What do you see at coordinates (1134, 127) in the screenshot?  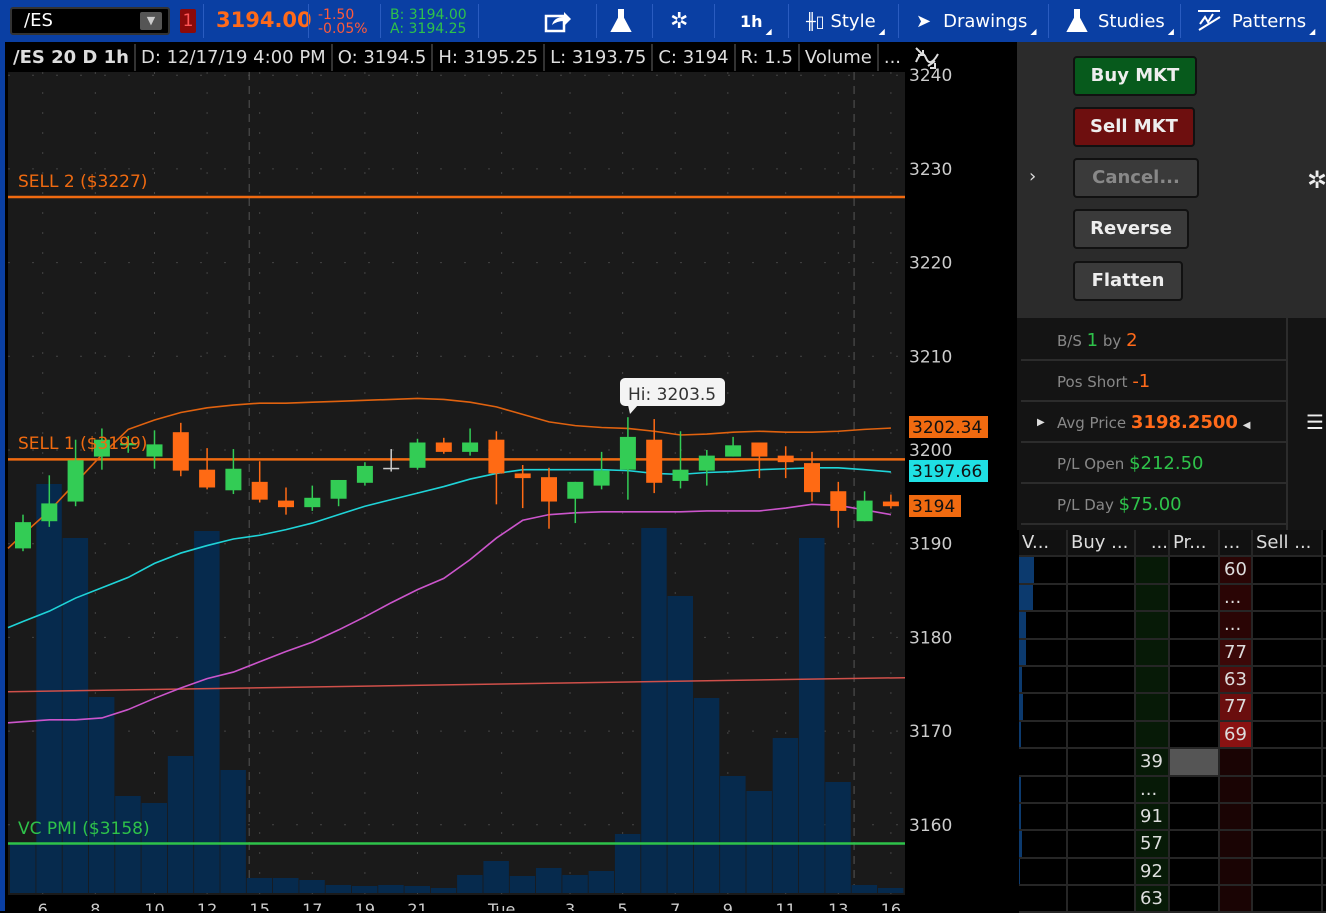 I see `sell-market-button: Sell MKT` at bounding box center [1134, 127].